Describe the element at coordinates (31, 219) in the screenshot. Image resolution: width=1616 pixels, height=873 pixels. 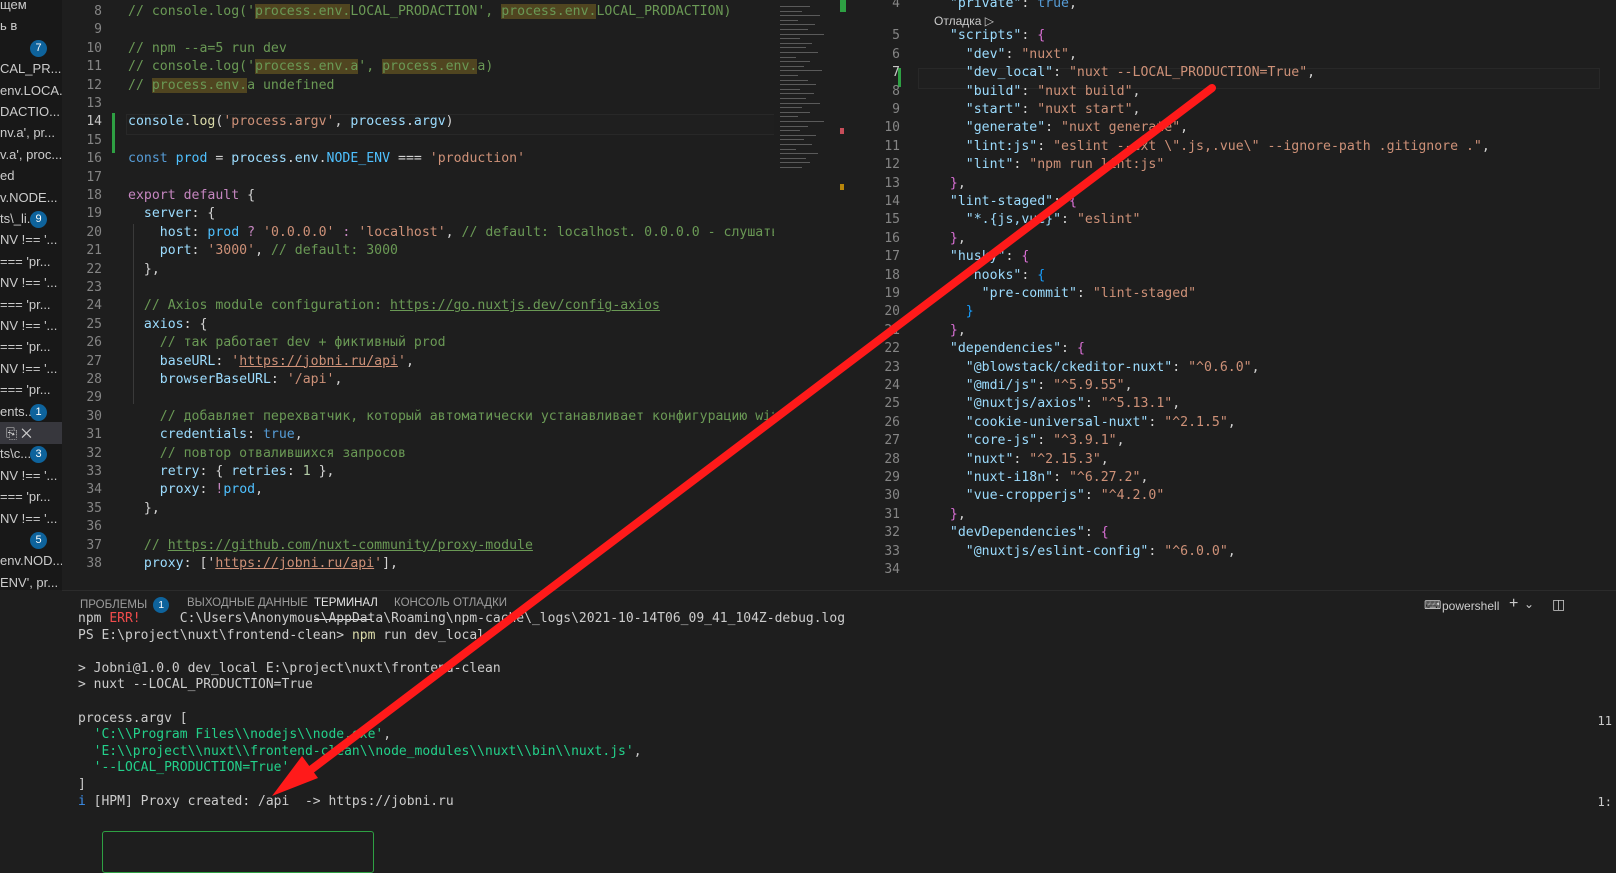
I see `search-result-item: ts\_li... 9` at that location.